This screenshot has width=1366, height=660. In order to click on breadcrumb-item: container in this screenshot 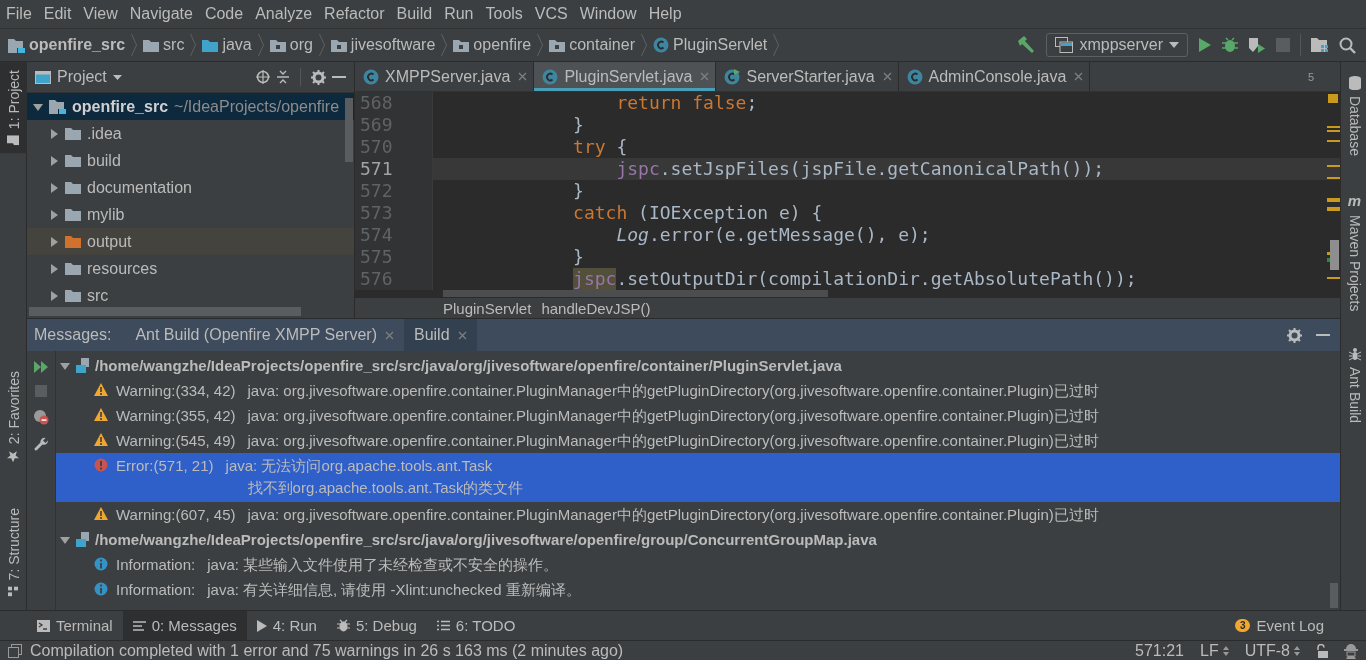, I will do `click(602, 45)`.